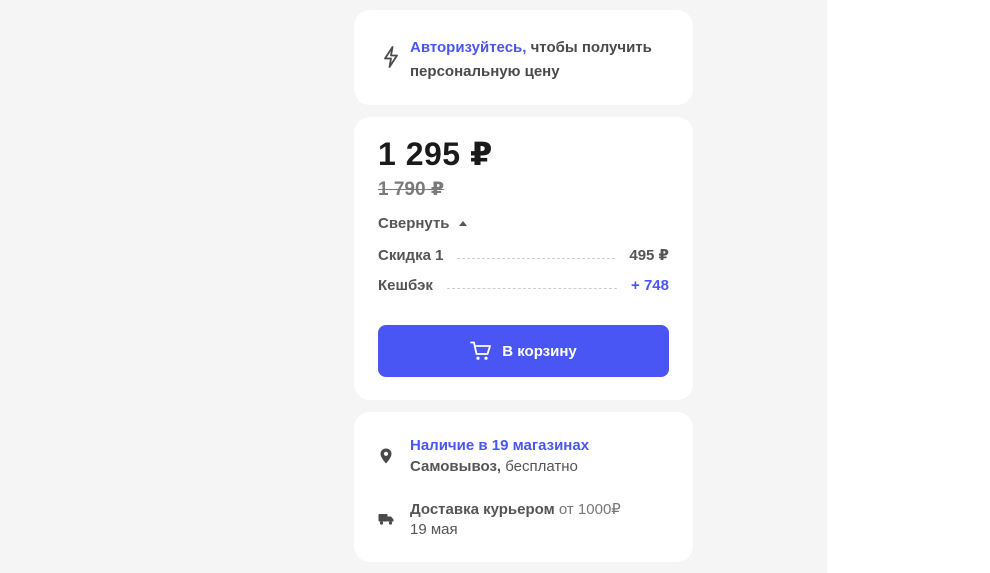  I want to click on lightning-icon, so click(391, 57).